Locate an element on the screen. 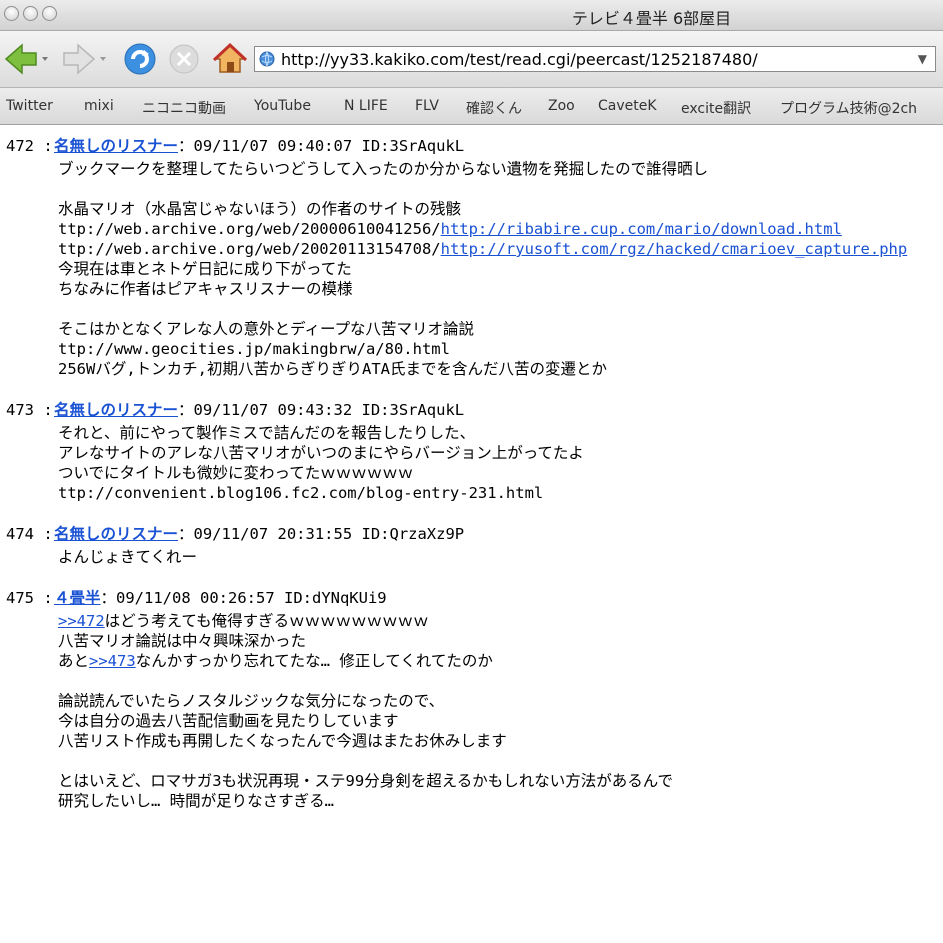 Image resolution: width=943 pixels, height=943 pixels. post-line: 今現在は車とネトゲ日記に成り下がってた is located at coordinates (500, 269).